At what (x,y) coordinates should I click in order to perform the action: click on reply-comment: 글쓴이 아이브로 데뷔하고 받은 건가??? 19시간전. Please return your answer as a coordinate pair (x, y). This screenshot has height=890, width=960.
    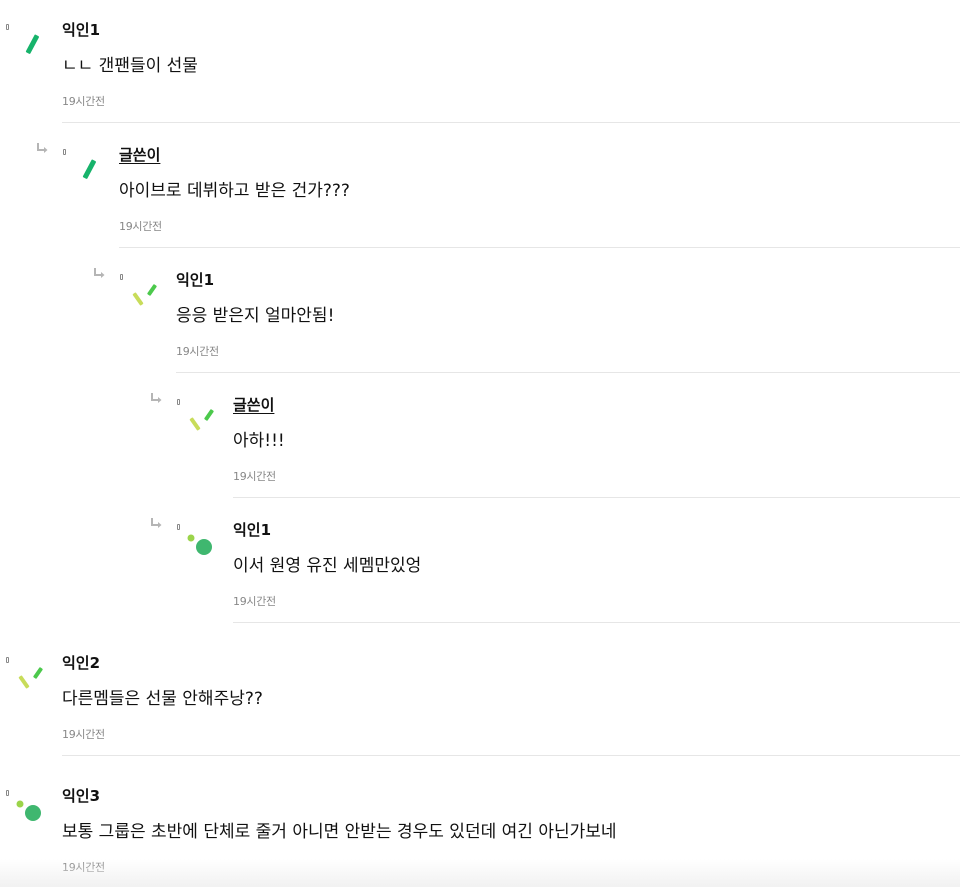
    Looking at the image, I should click on (498, 187).